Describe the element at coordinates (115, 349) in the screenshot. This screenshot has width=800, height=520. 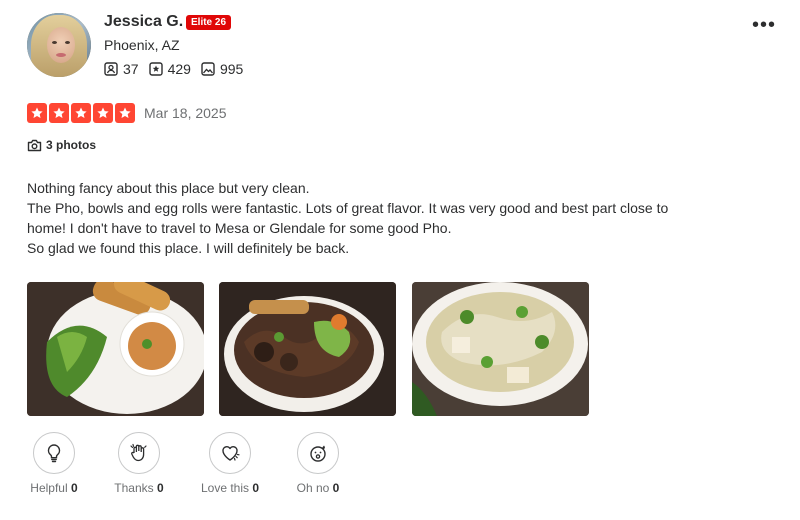
I see `review-photo-egg-rolls` at that location.